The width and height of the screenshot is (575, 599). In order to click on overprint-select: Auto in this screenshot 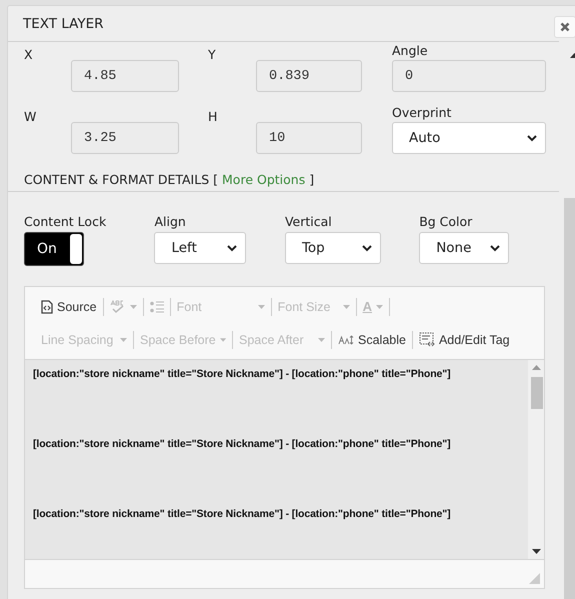, I will do `click(469, 138)`.